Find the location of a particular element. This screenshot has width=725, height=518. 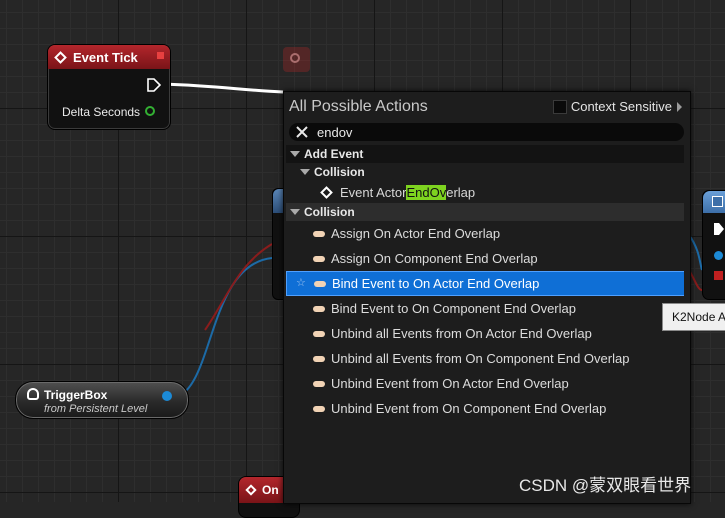

triggerbox-subtitle: from Persistent Level is located at coordinates (96, 409).